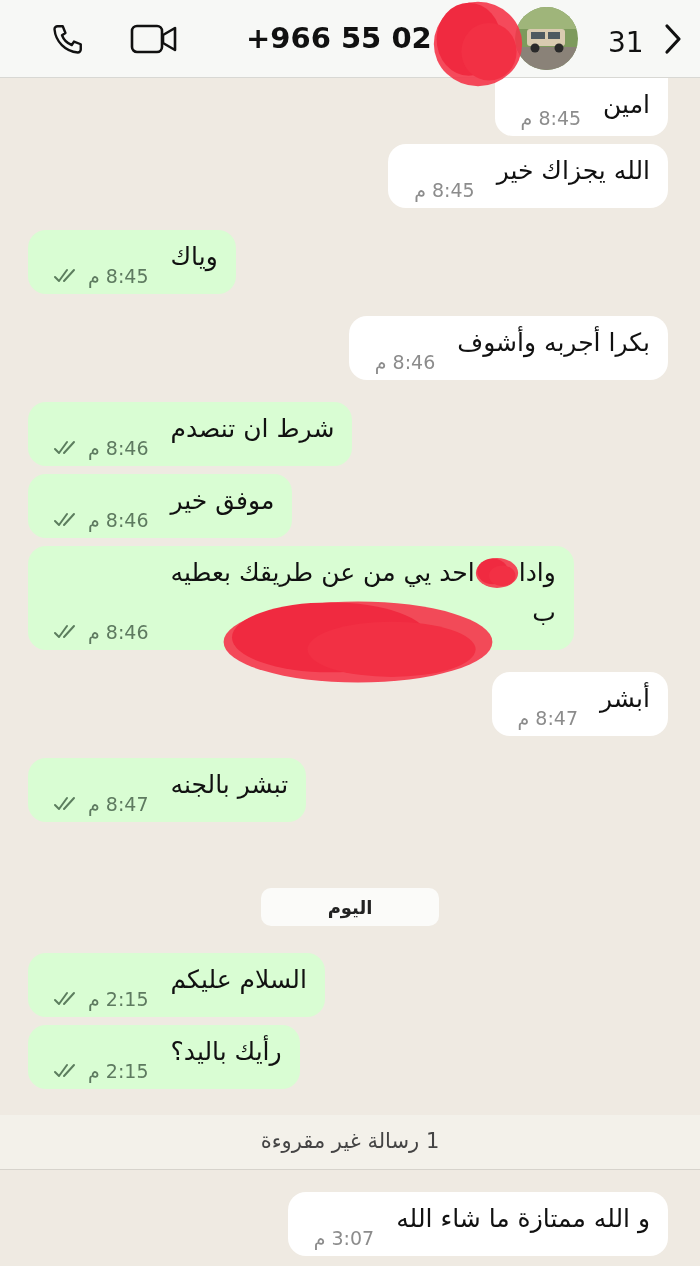 Image resolution: width=700 pixels, height=1266 pixels. What do you see at coordinates (222, 501) in the screenshot?
I see `message-text: موفق خير` at bounding box center [222, 501].